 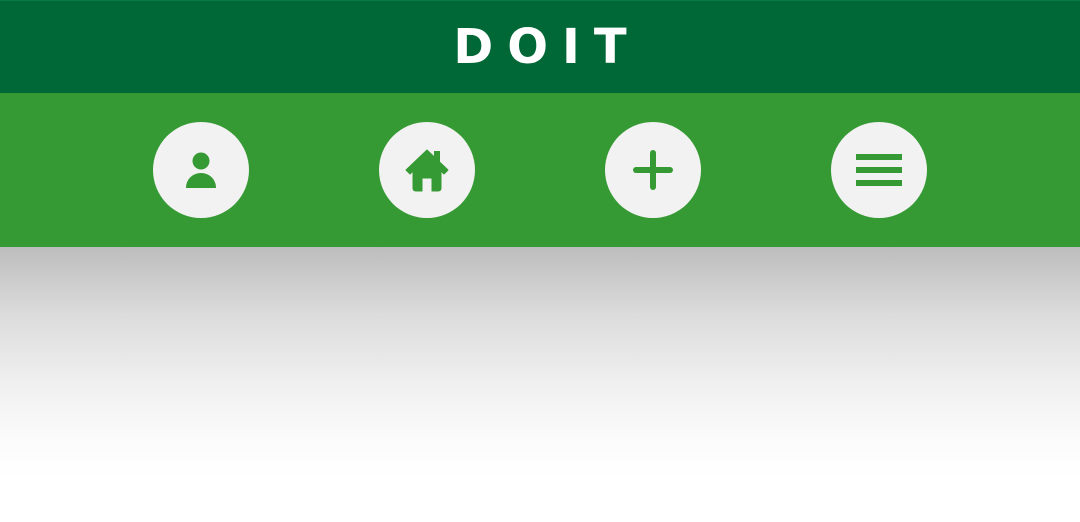 I want to click on person-icon, so click(x=201, y=170).